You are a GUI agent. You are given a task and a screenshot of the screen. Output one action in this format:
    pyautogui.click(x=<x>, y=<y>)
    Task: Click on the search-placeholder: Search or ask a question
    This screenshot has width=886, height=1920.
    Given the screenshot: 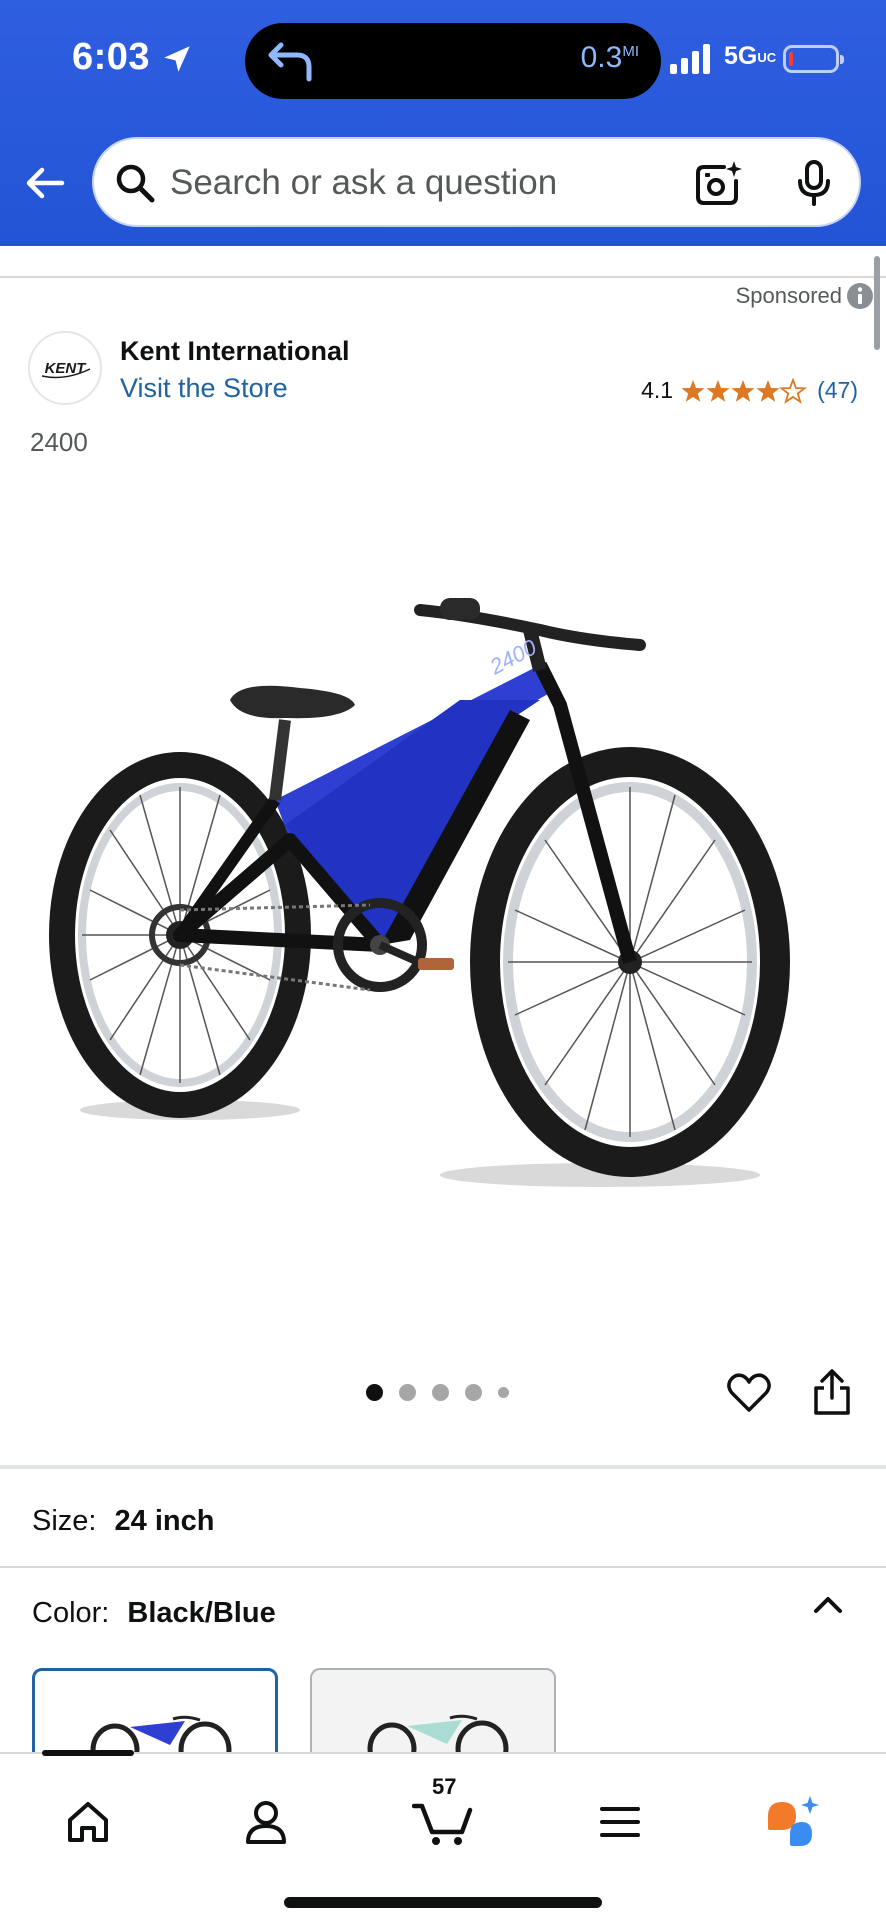 What is the action you would take?
    pyautogui.click(x=364, y=182)
    